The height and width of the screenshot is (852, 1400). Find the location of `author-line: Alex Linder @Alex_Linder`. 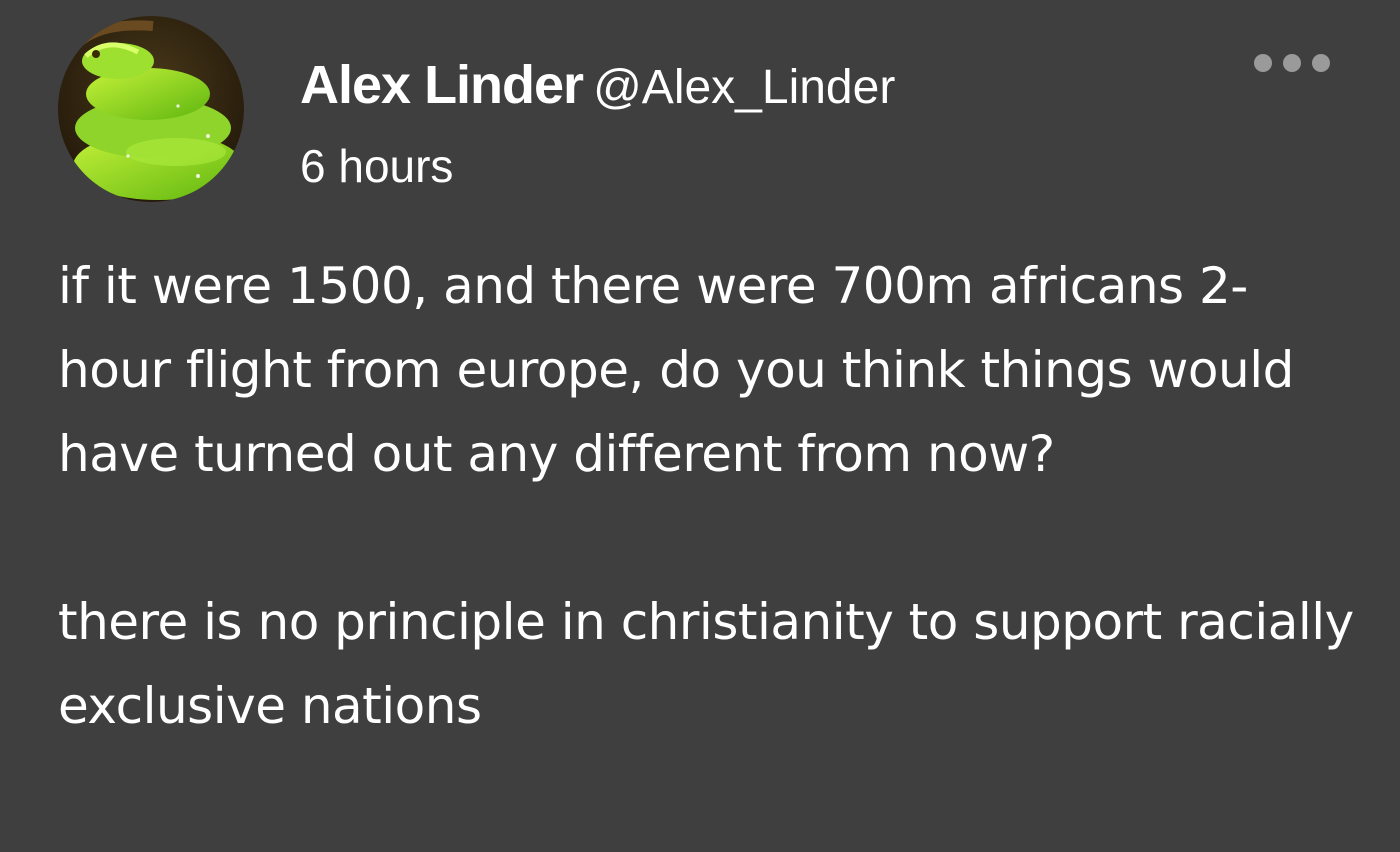

author-line: Alex Linder @Alex_Linder is located at coordinates (597, 91).